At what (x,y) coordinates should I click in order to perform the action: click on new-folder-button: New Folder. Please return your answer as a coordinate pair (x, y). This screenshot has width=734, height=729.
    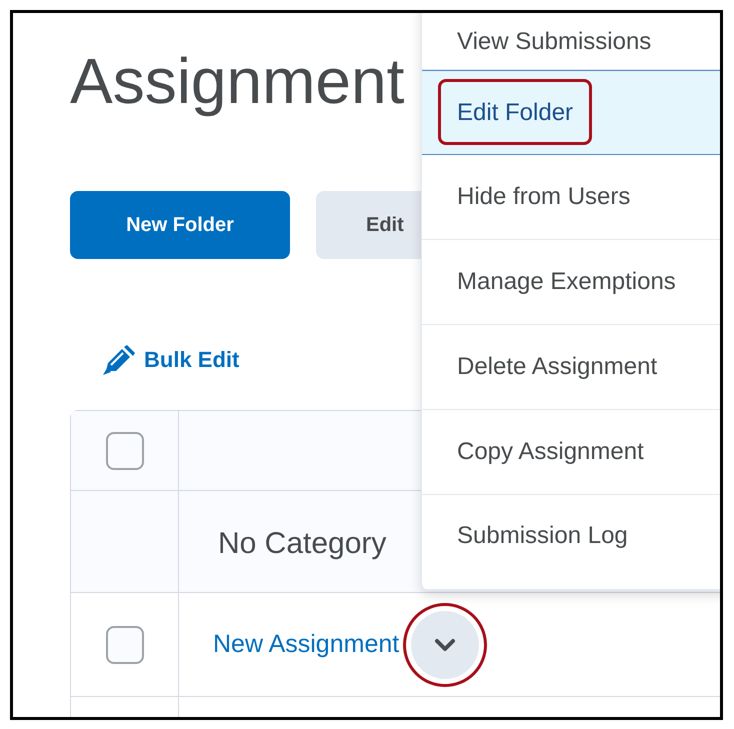
    Looking at the image, I should click on (180, 225).